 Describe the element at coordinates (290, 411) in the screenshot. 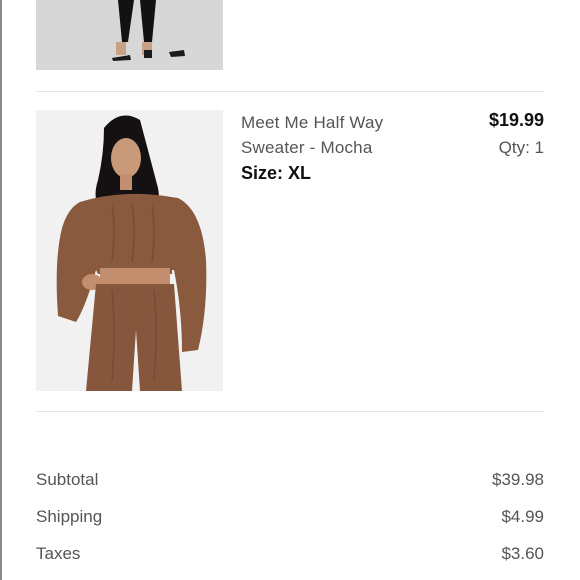

I see `summary-divider` at that location.